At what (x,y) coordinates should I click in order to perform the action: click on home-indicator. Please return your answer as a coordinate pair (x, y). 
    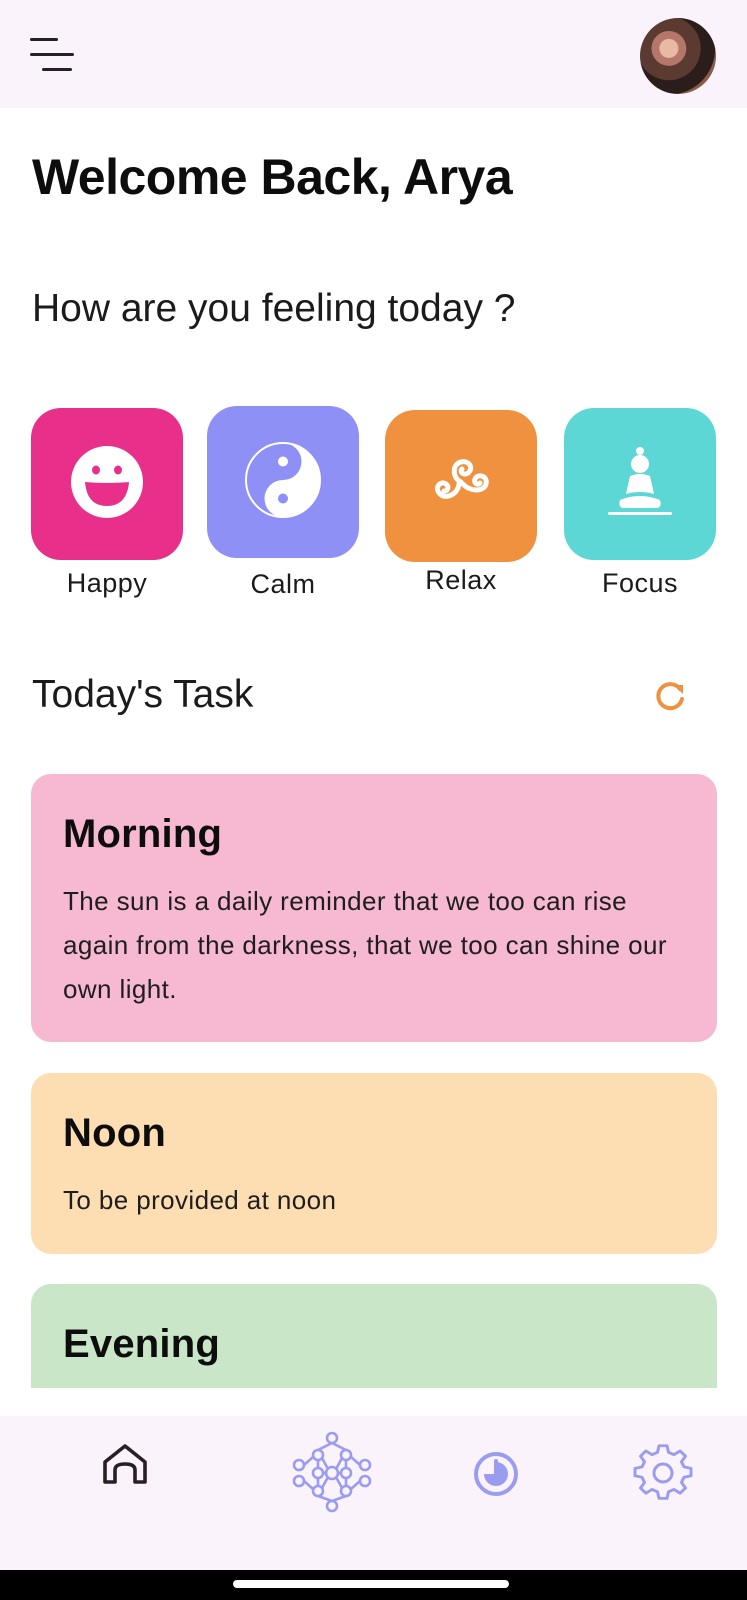
    Looking at the image, I should click on (371, 1584).